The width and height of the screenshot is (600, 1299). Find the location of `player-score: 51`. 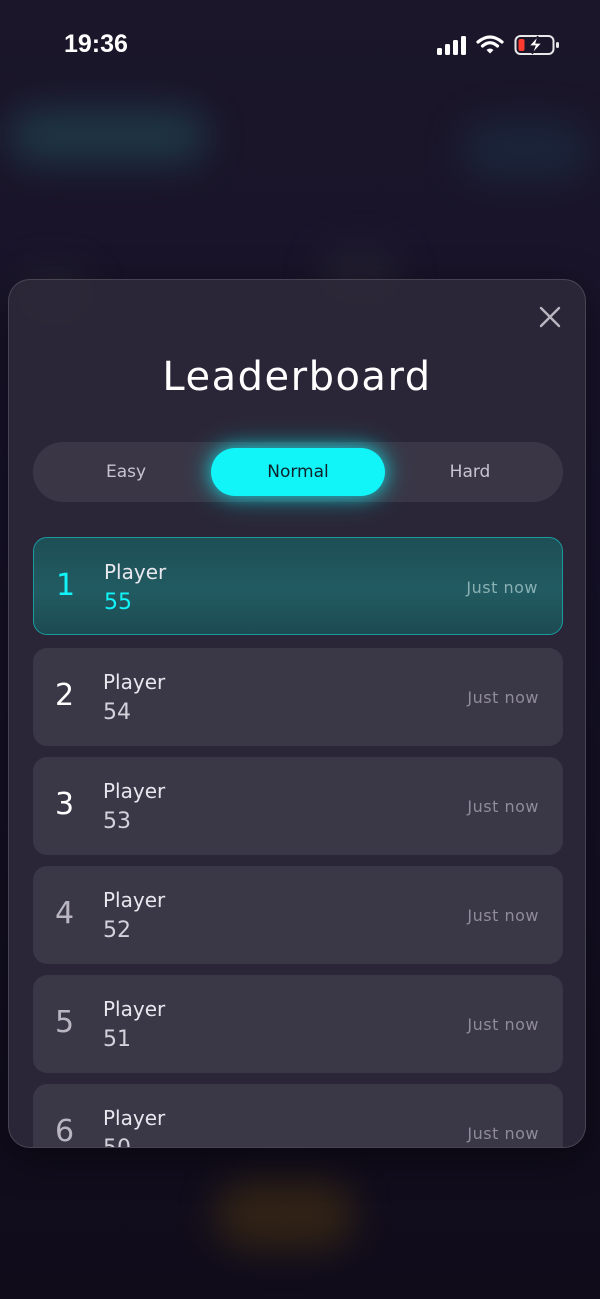

player-score: 51 is located at coordinates (117, 1039).